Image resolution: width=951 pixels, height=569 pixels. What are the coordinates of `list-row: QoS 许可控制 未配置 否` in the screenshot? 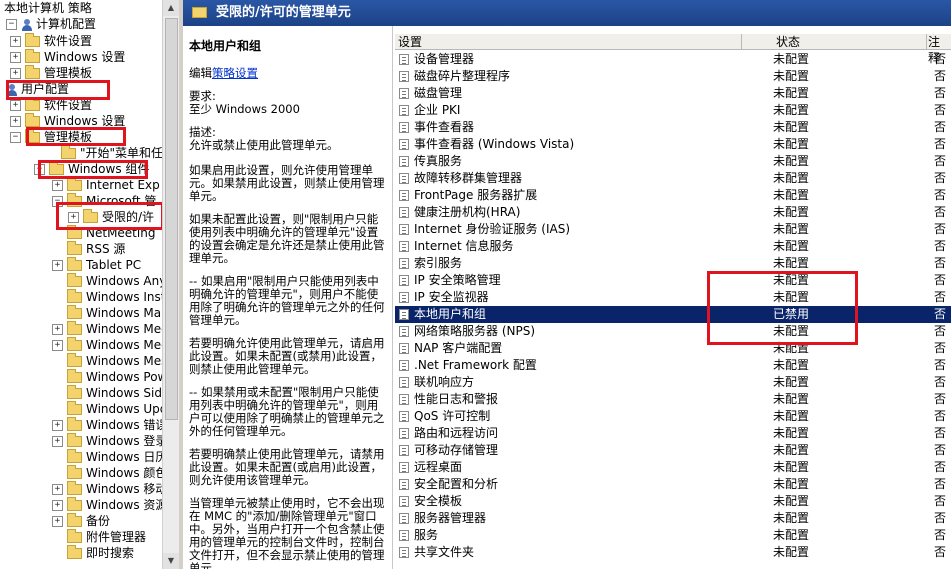 It's located at (673, 416).